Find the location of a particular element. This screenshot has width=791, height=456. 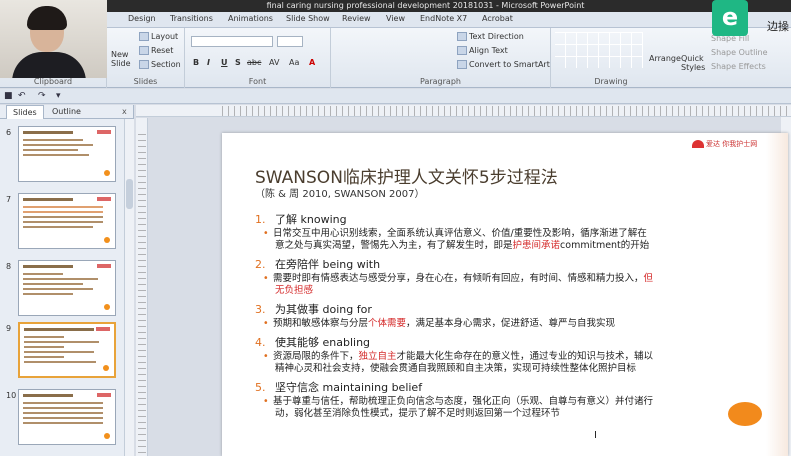

tab-acrobat: Acrobat is located at coordinates (497, 18).